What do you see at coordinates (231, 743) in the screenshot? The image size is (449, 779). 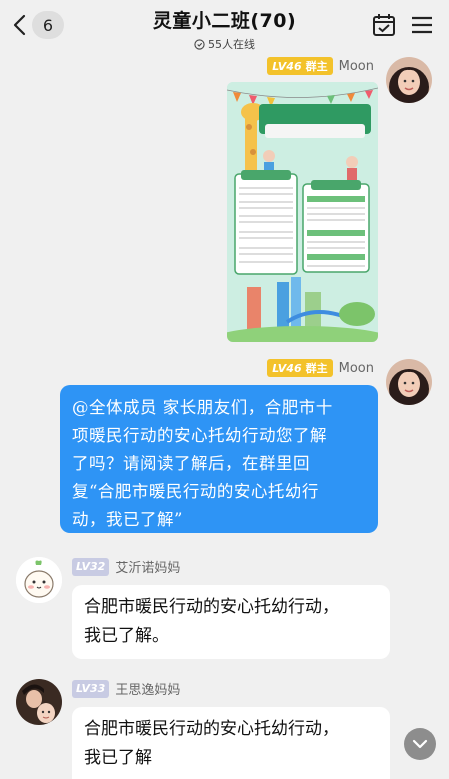 I see `message-bubble: 合肥市暖民行动的安心托幼行动， 我已了解` at bounding box center [231, 743].